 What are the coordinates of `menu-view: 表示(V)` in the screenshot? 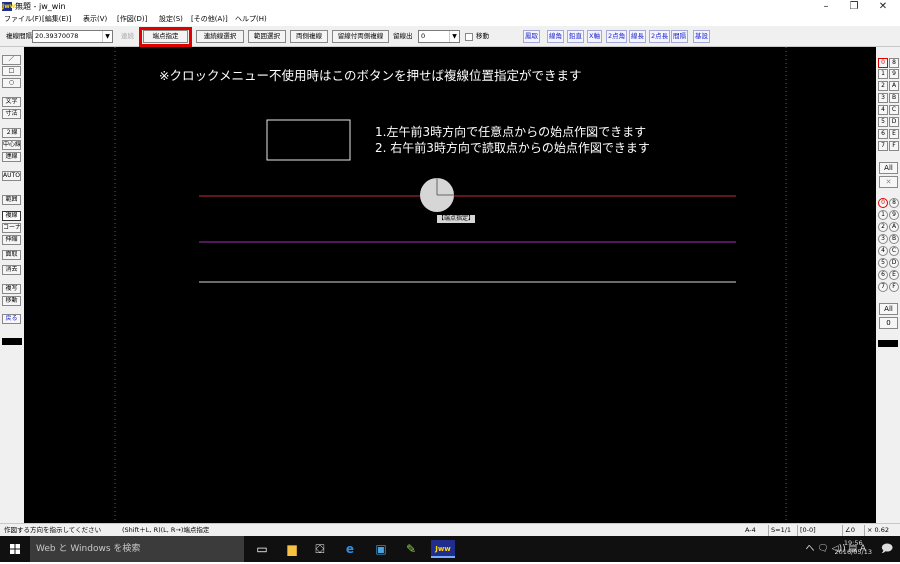 It's located at (95, 19).